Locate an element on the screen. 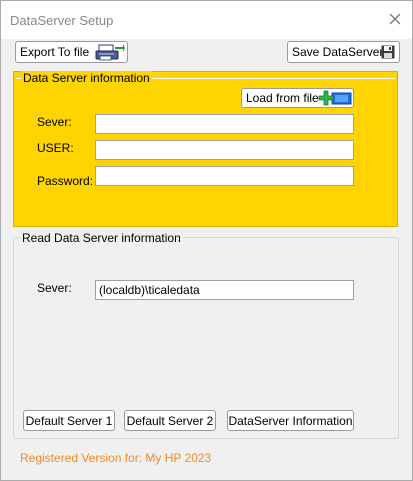  window-title: DataServer Setup is located at coordinates (62, 20).